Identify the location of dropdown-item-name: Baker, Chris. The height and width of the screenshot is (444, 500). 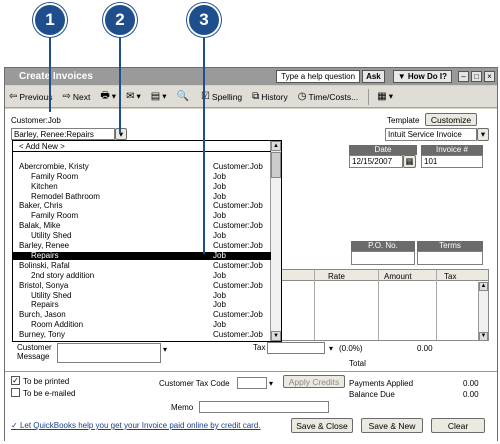
(41, 206).